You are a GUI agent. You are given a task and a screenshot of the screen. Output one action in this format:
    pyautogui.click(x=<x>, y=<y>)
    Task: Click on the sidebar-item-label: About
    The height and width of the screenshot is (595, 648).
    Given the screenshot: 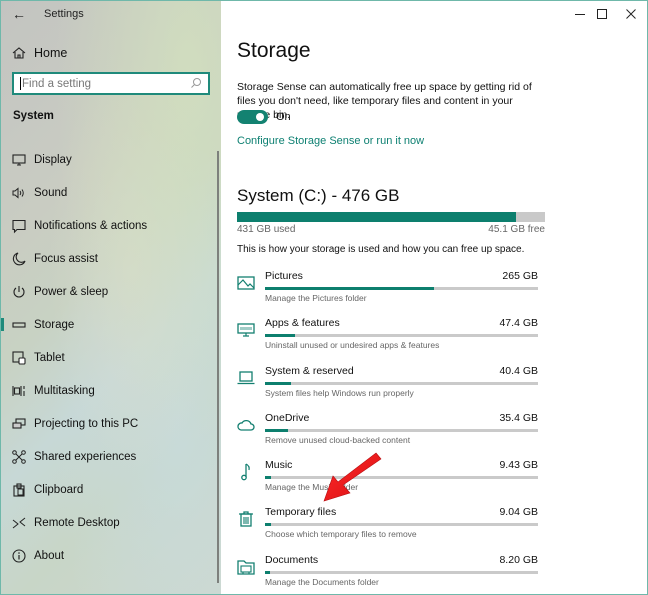 What is the action you would take?
    pyautogui.click(x=49, y=555)
    